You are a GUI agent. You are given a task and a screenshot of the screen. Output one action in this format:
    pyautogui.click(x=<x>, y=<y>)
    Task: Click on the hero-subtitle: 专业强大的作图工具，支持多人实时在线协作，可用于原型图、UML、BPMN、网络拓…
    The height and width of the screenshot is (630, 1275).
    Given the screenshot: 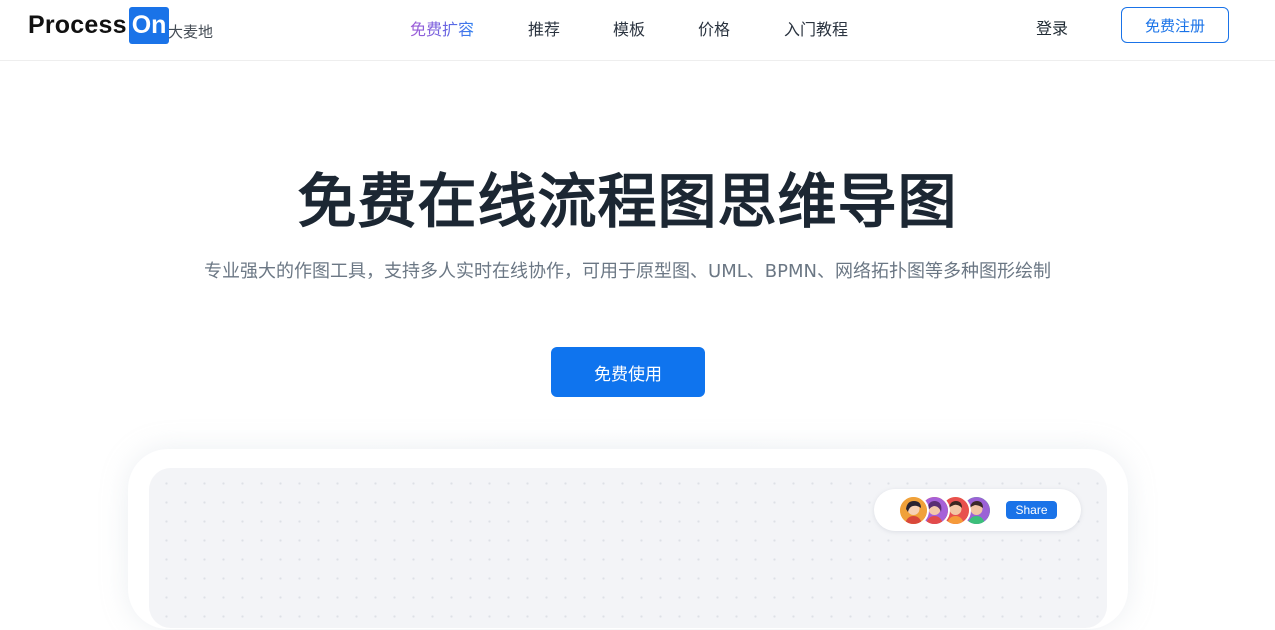 What is the action you would take?
    pyautogui.click(x=627, y=271)
    